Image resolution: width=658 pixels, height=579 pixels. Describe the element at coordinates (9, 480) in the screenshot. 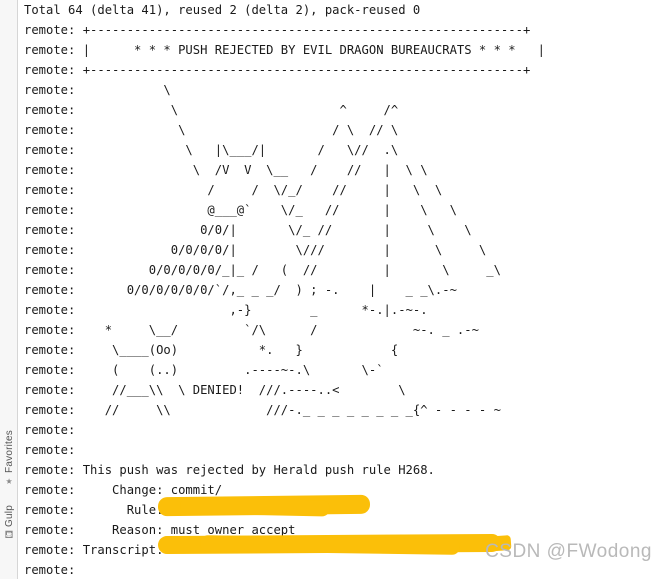

I see `star-icon: ★` at that location.